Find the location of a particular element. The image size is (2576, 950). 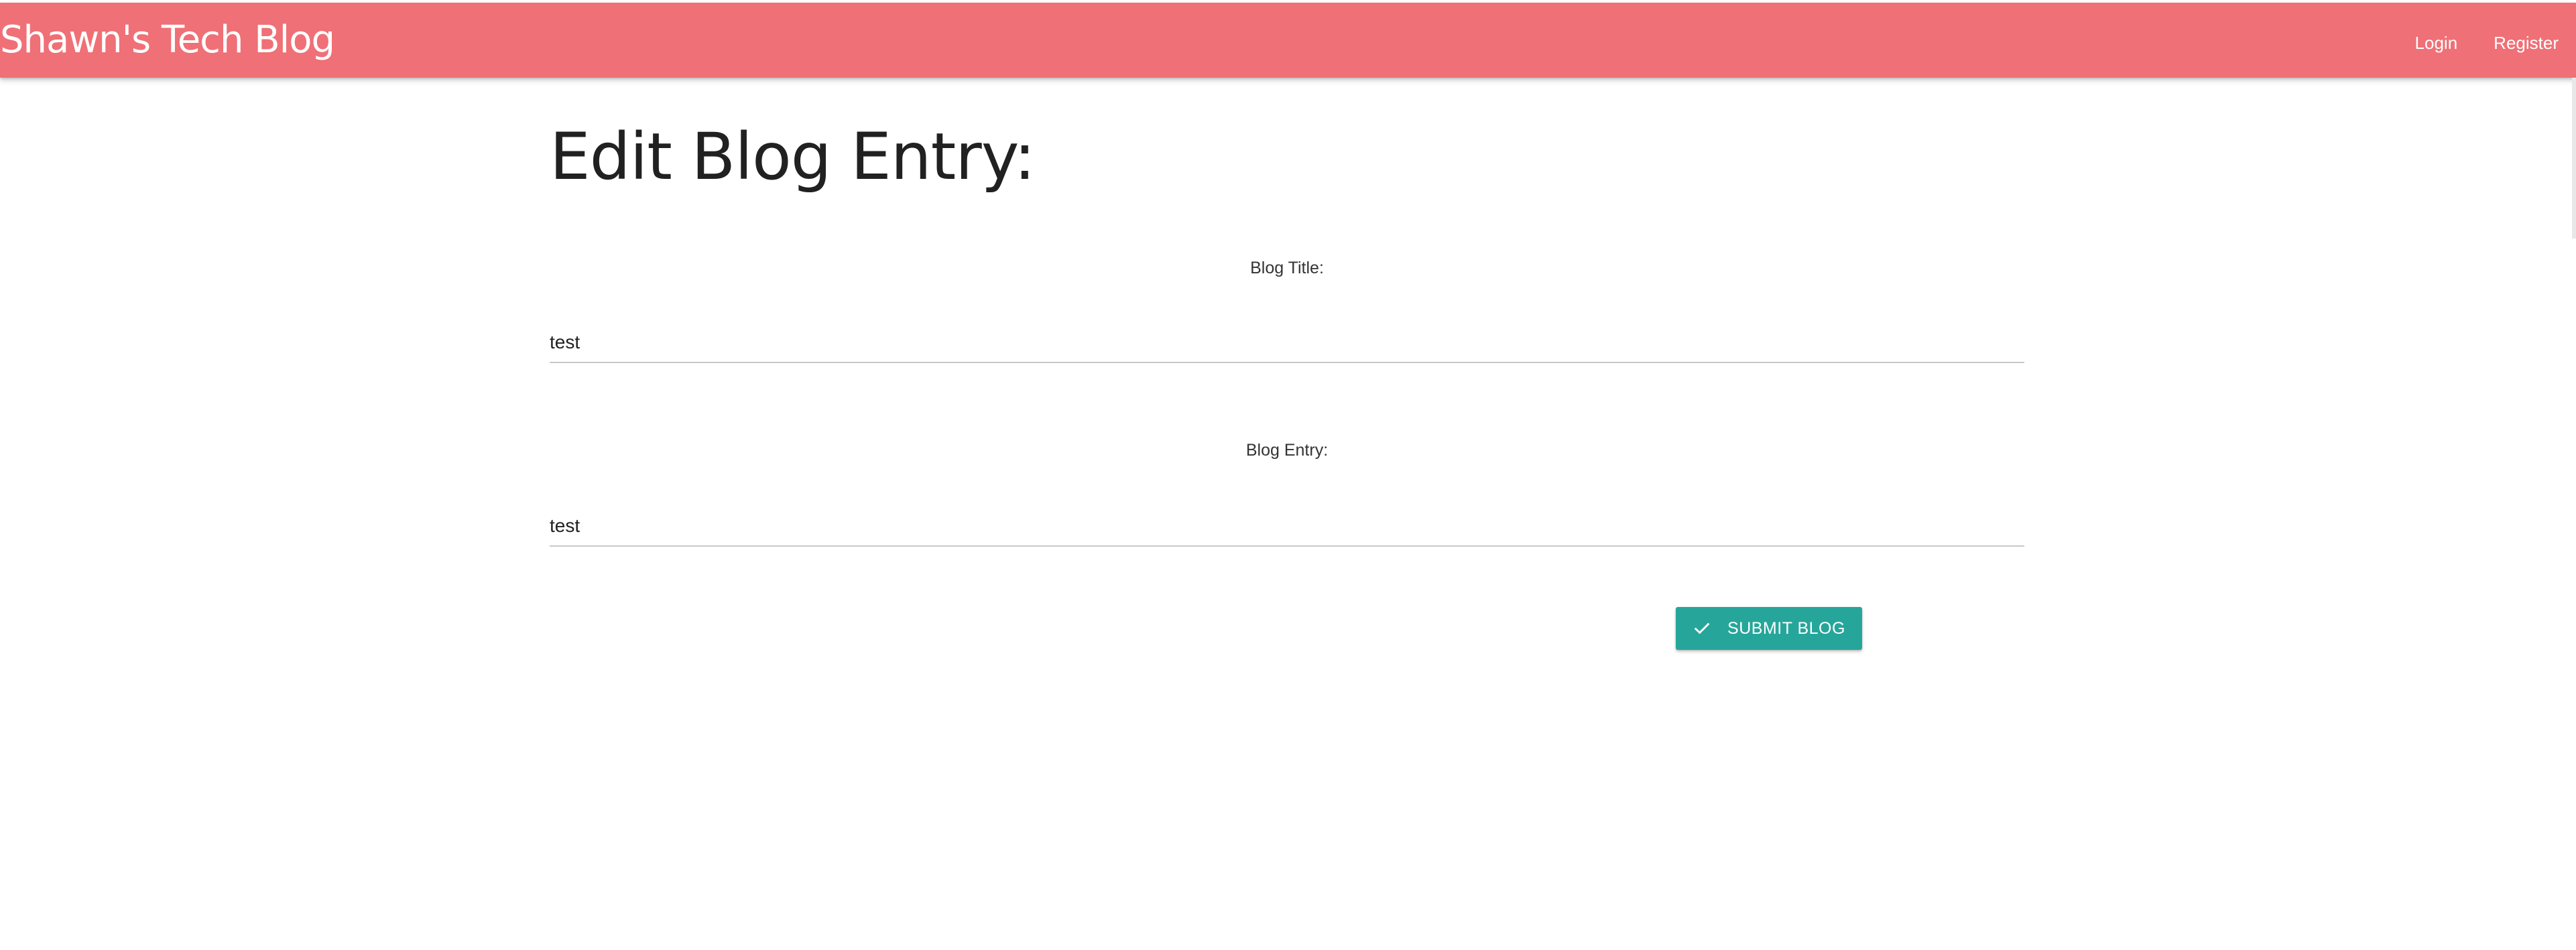

submit-blog-label: SUBMIT BLOG is located at coordinates (1786, 628).